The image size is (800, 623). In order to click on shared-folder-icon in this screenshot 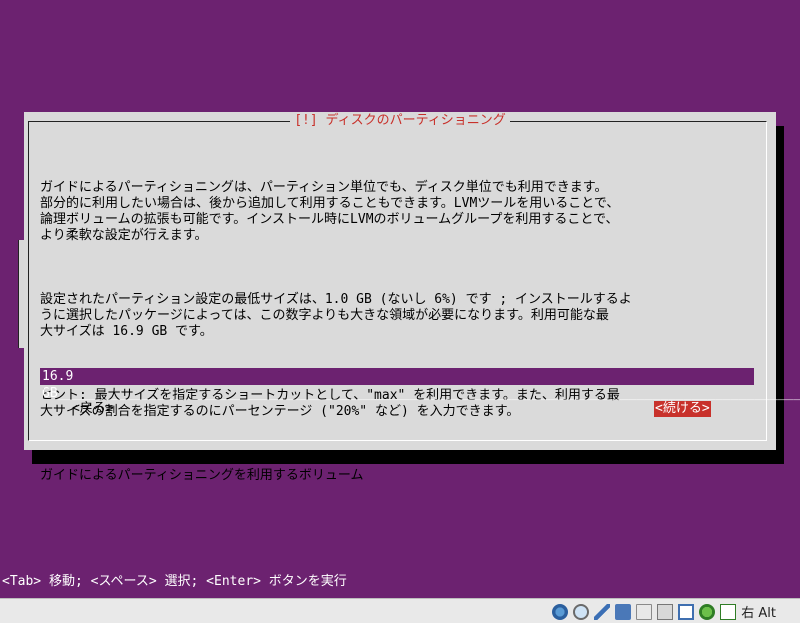, I will do `click(644, 611)`.